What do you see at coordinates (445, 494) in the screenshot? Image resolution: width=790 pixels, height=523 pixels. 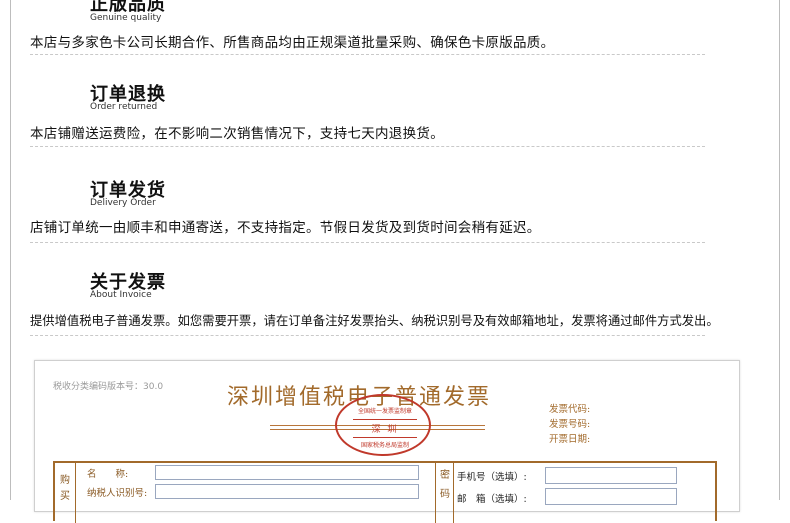 I see `cipher-label-char: 码` at bounding box center [445, 494].